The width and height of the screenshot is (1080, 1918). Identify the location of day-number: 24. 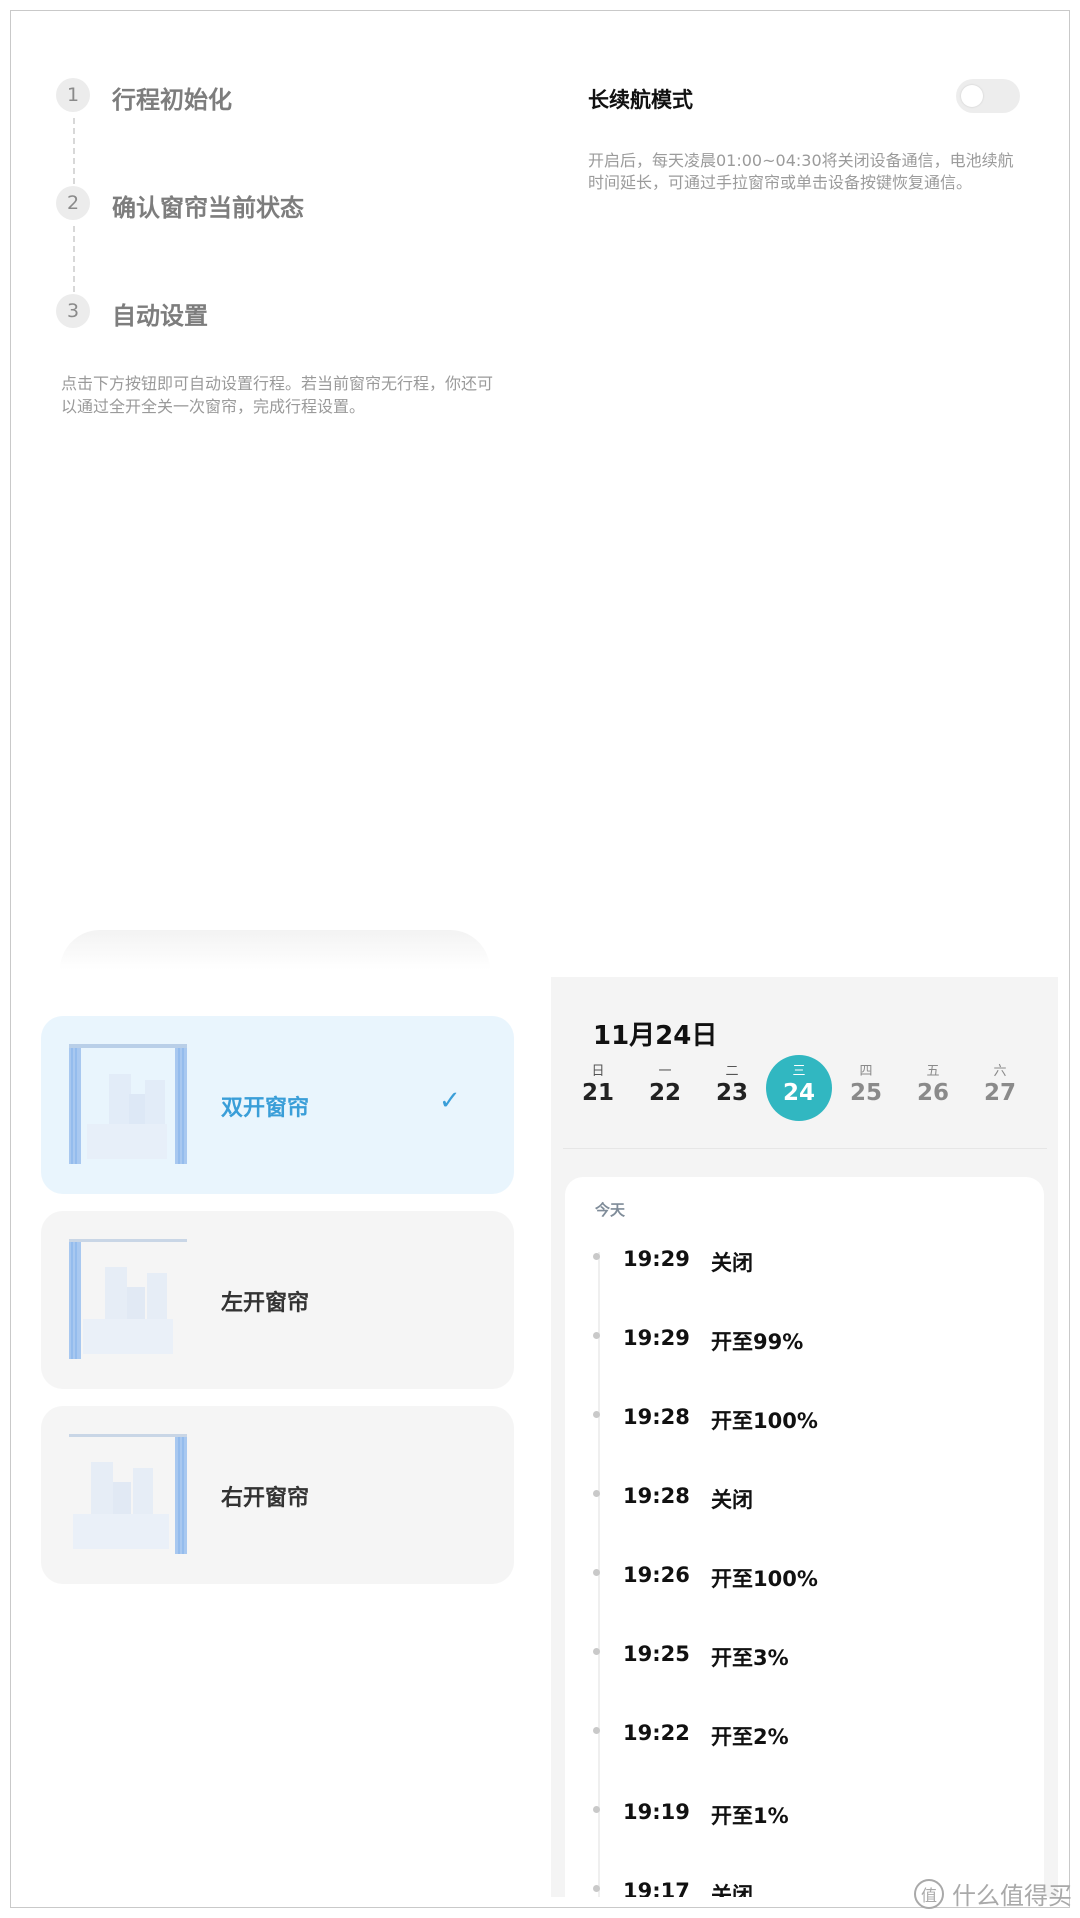
(798, 1093).